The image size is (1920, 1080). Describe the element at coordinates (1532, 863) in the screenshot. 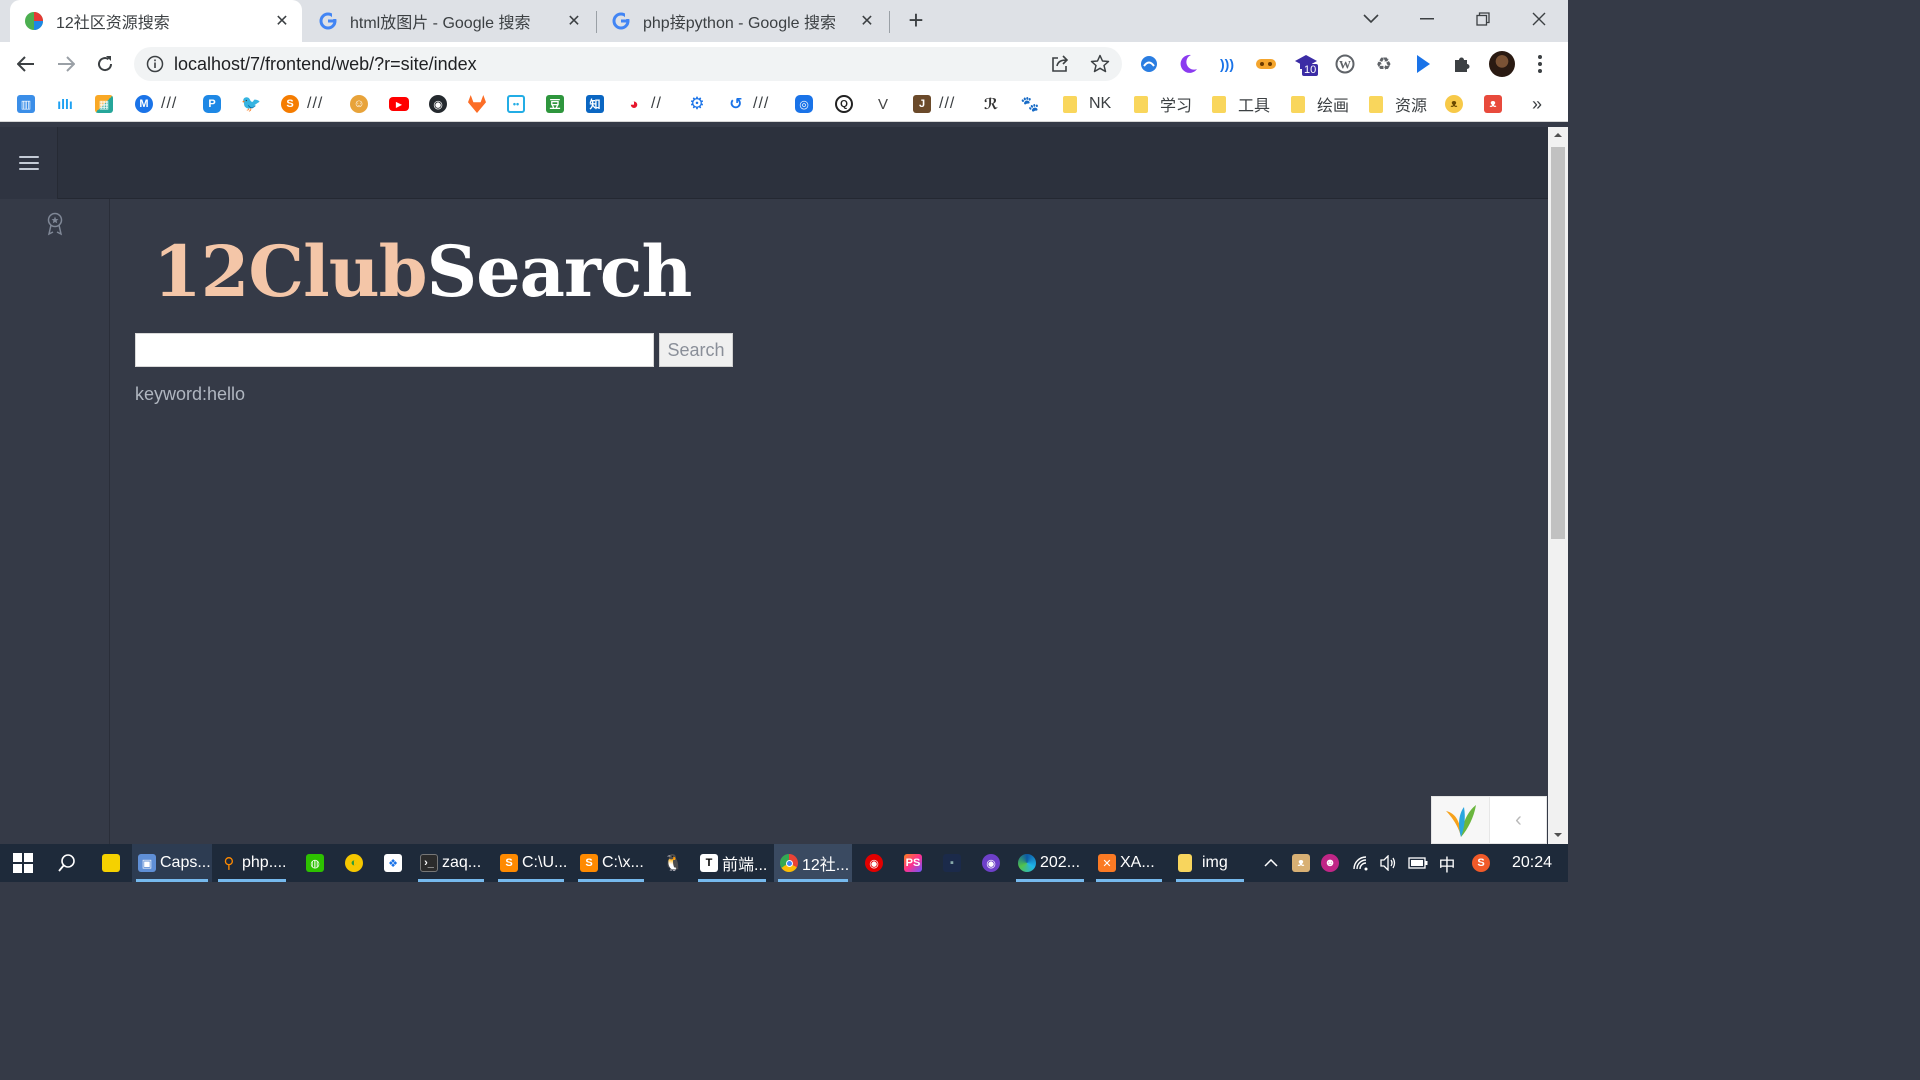

I see `clock: 20:24` at that location.